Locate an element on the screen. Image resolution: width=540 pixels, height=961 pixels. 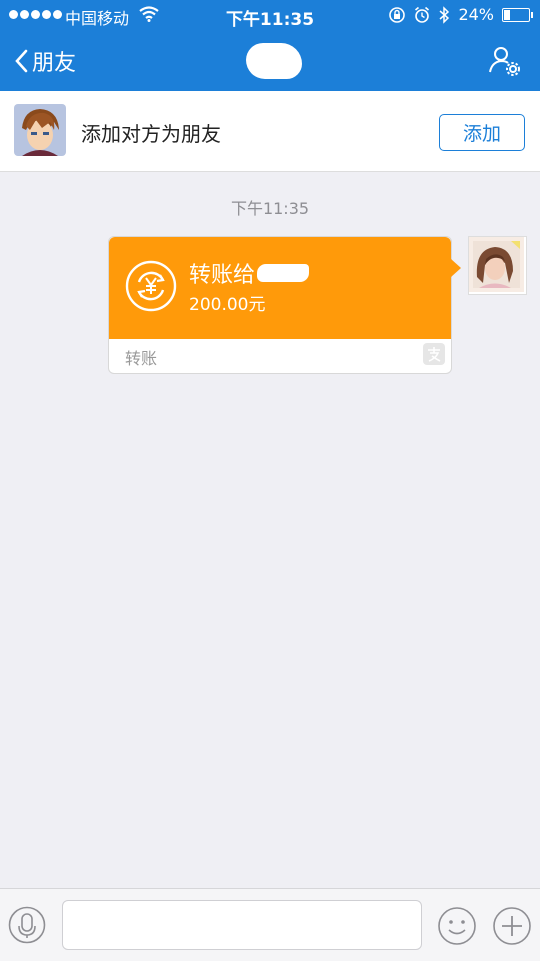
profile-settings-icon is located at coordinates (504, 61).